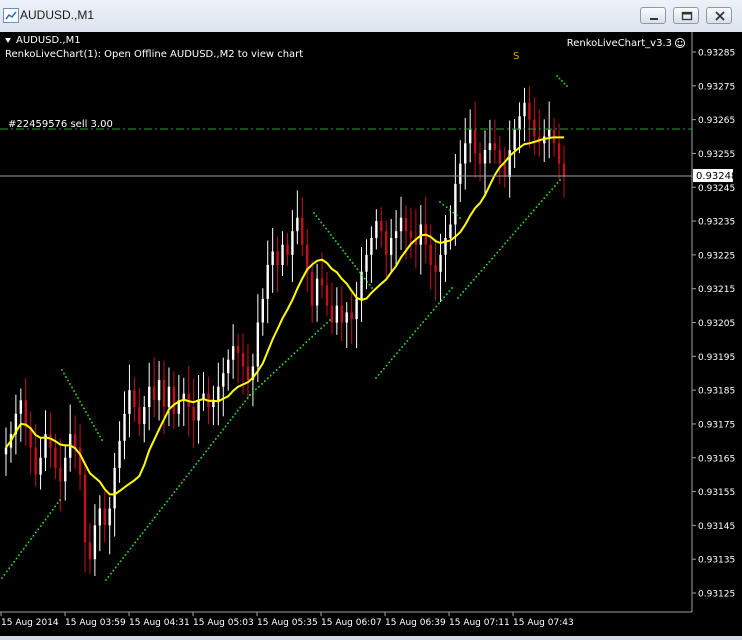 This screenshot has height=640, width=742. What do you see at coordinates (716, 493) in the screenshot?
I see `price-axis-label: 0.93155` at bounding box center [716, 493].